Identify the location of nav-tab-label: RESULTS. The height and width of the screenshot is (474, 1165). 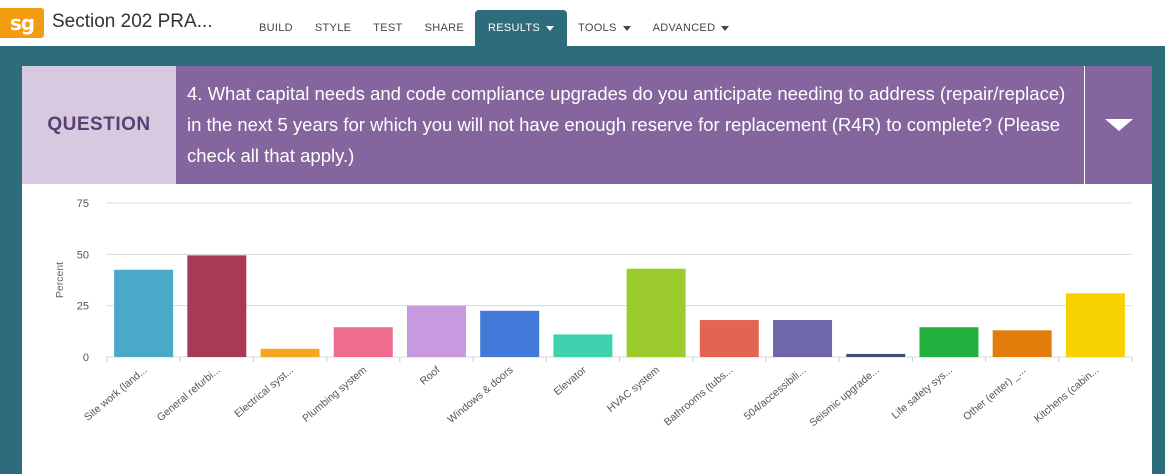
(514, 28).